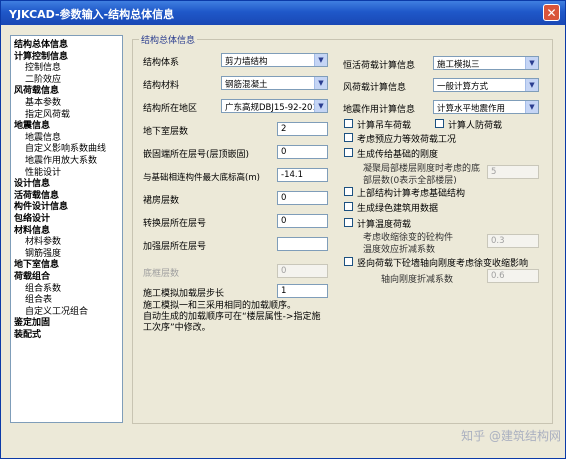 The height and width of the screenshot is (459, 566). Describe the element at coordinates (175, 224) in the screenshot. I see `transfer-floor-label: 转换层所在层号` at that location.